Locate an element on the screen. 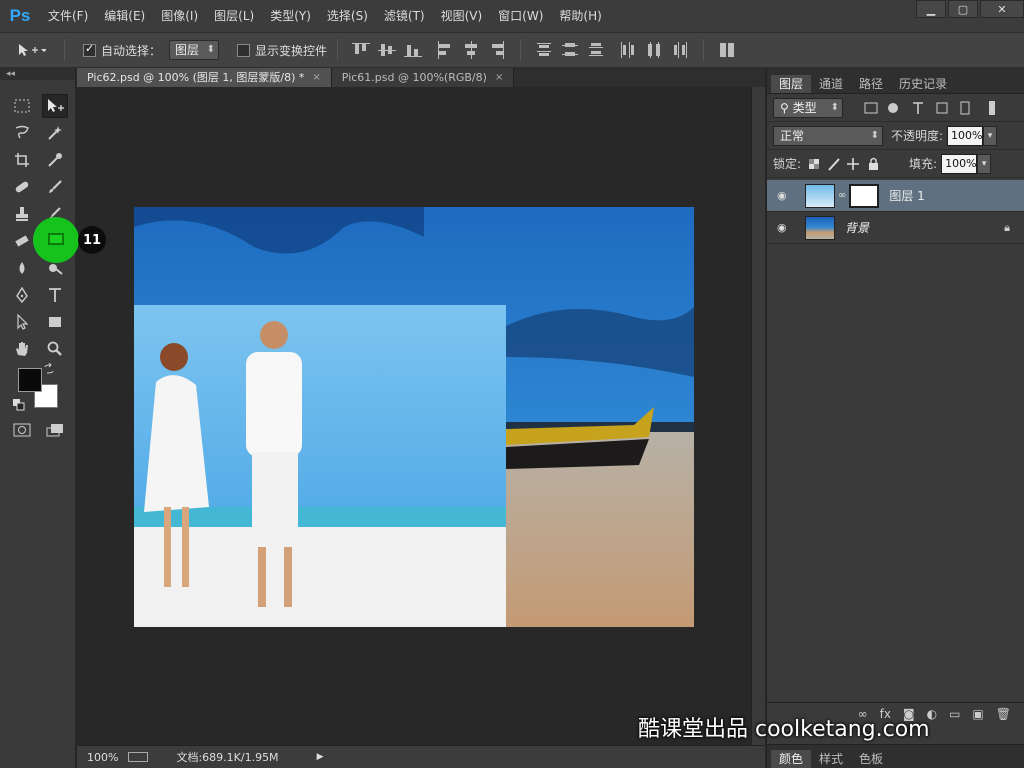 This screenshot has height=768, width=1024. tab-color: 颜色 is located at coordinates (791, 759).